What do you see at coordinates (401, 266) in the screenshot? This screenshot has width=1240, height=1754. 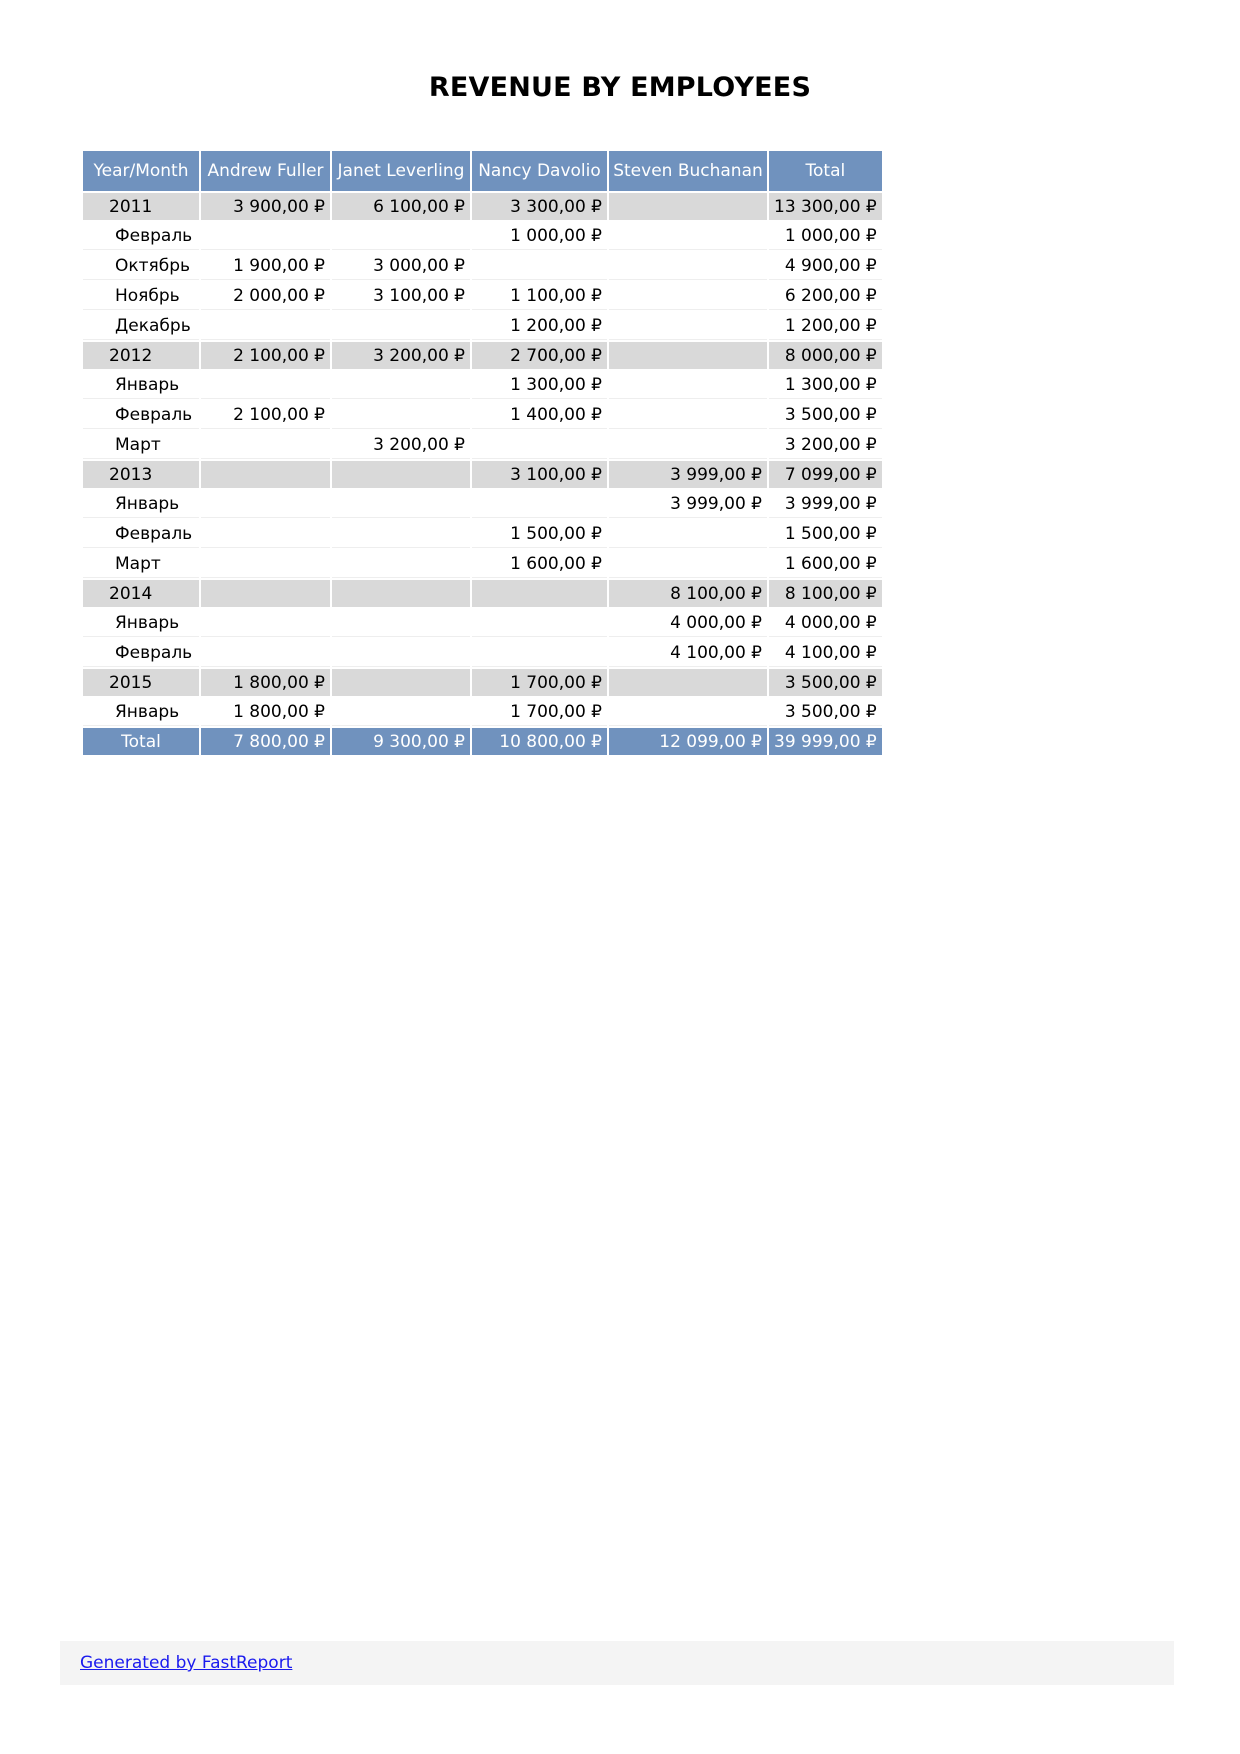 I see `value-cell: 3 000,00 ₽` at bounding box center [401, 266].